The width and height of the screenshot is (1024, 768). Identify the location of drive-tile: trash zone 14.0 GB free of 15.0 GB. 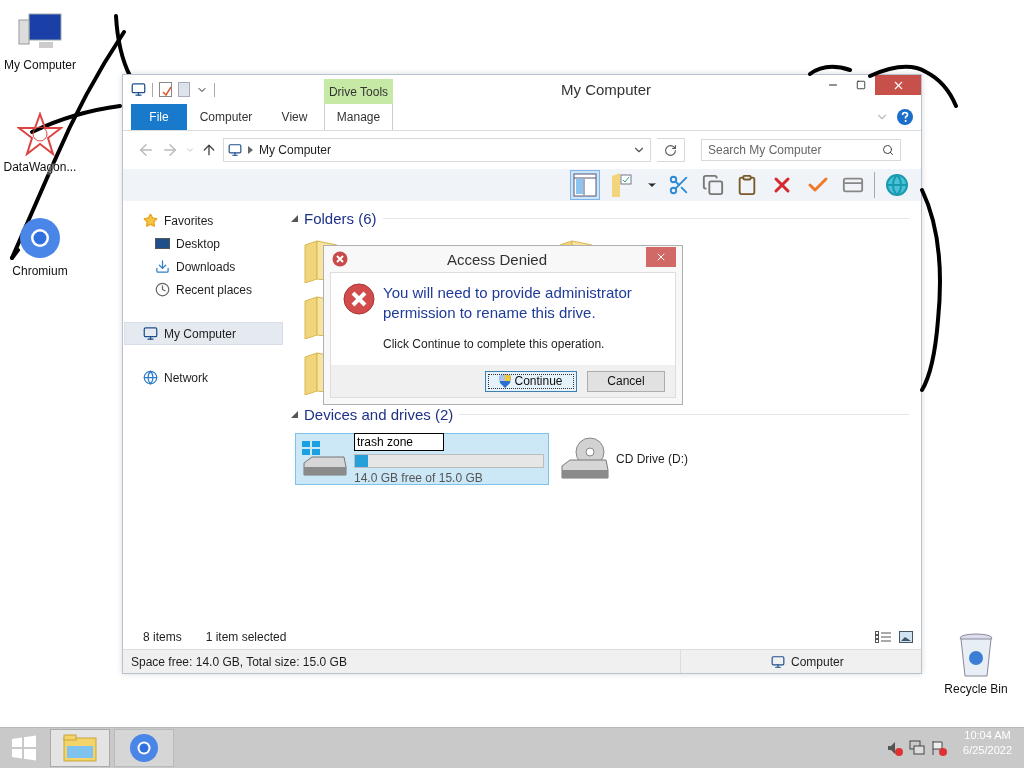
(422, 459).